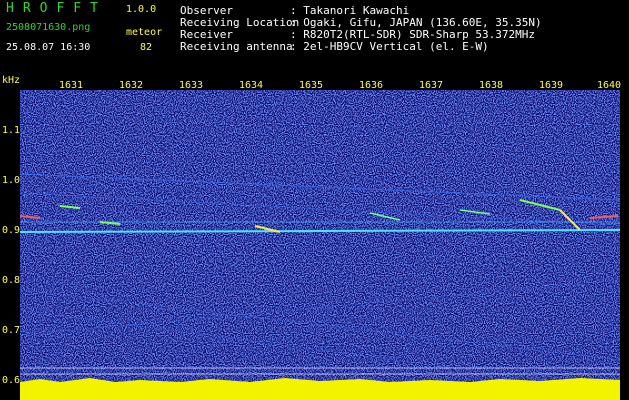 The height and width of the screenshot is (400, 629). What do you see at coordinates (11, 180) in the screenshot?
I see `y-tick-1.0: 1.0` at bounding box center [11, 180].